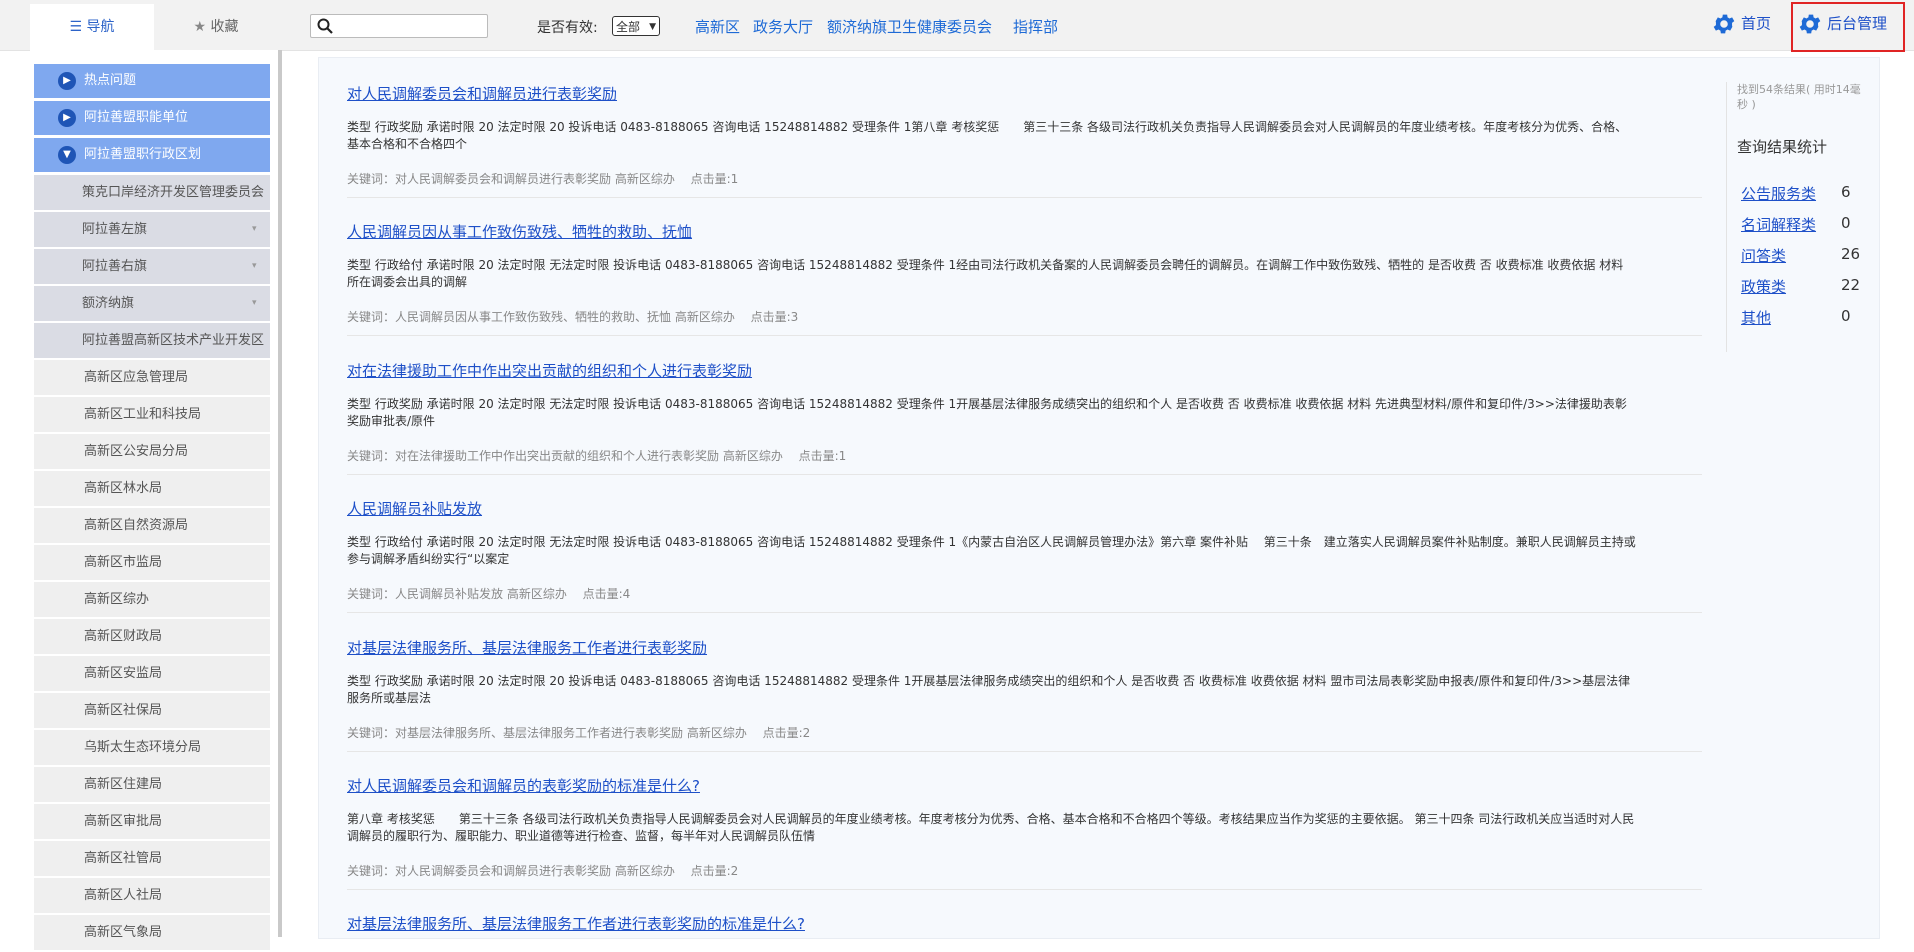 Image resolution: width=1914 pixels, height=952 pixels. What do you see at coordinates (173, 192) in the screenshot?
I see `sidebar-subitem-label: 策克口岸经济开发区管理委员会` at bounding box center [173, 192].